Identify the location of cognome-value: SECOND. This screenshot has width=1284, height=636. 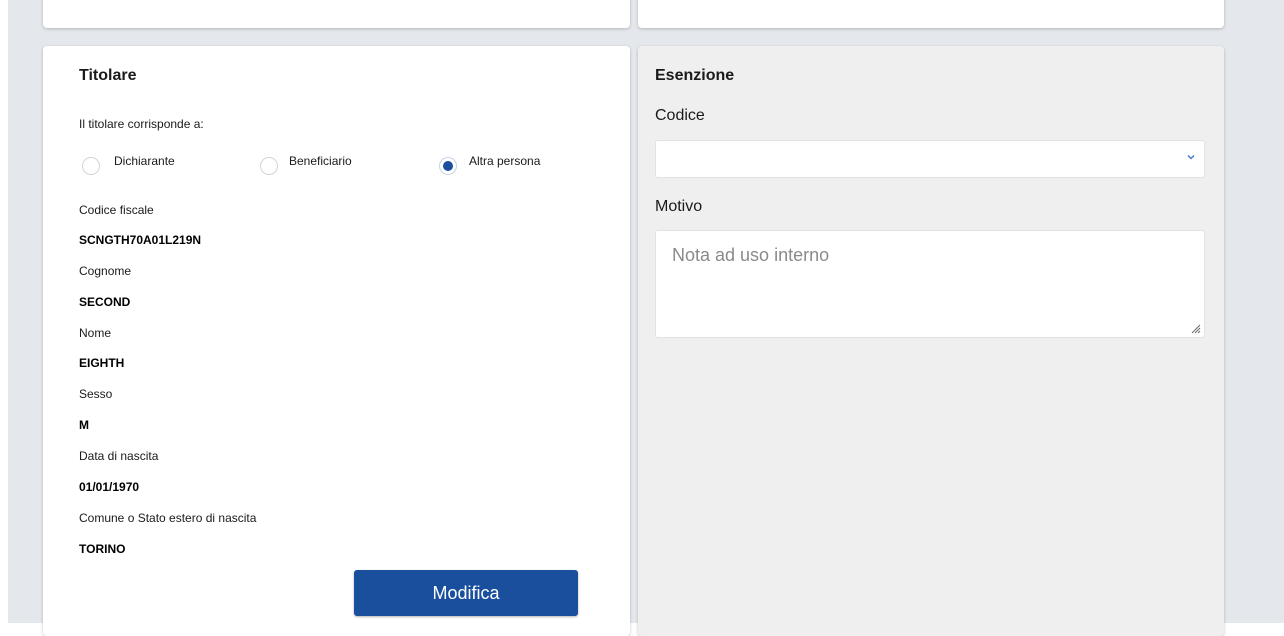
(105, 302).